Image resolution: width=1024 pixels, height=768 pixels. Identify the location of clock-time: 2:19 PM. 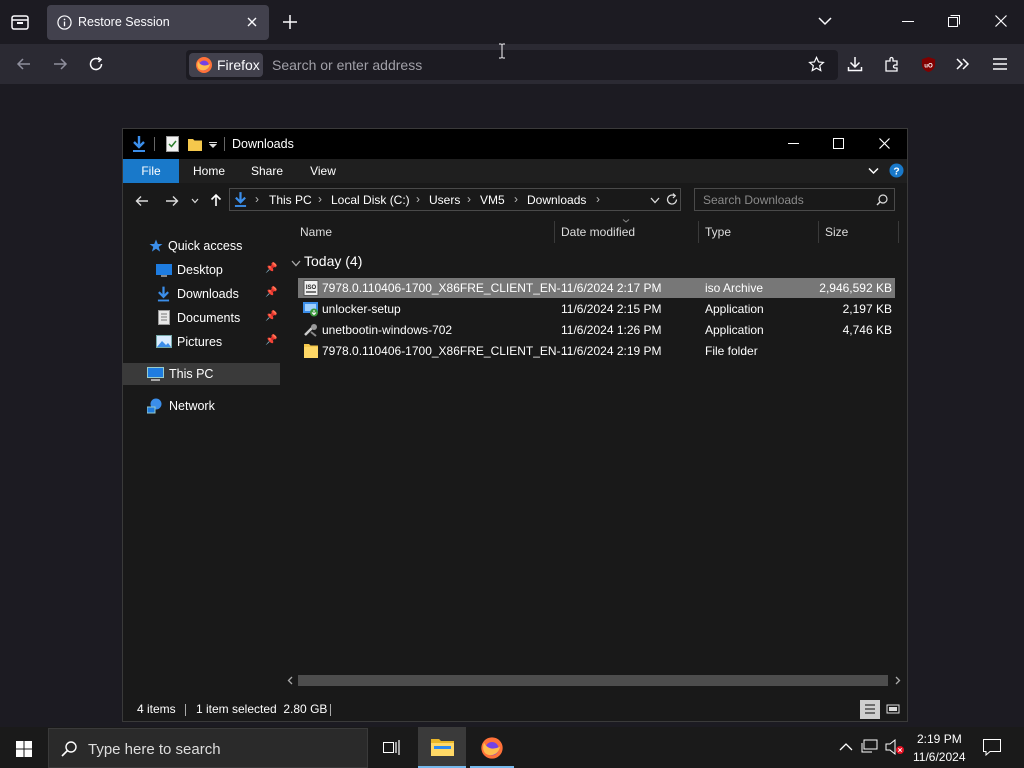
(939, 739).